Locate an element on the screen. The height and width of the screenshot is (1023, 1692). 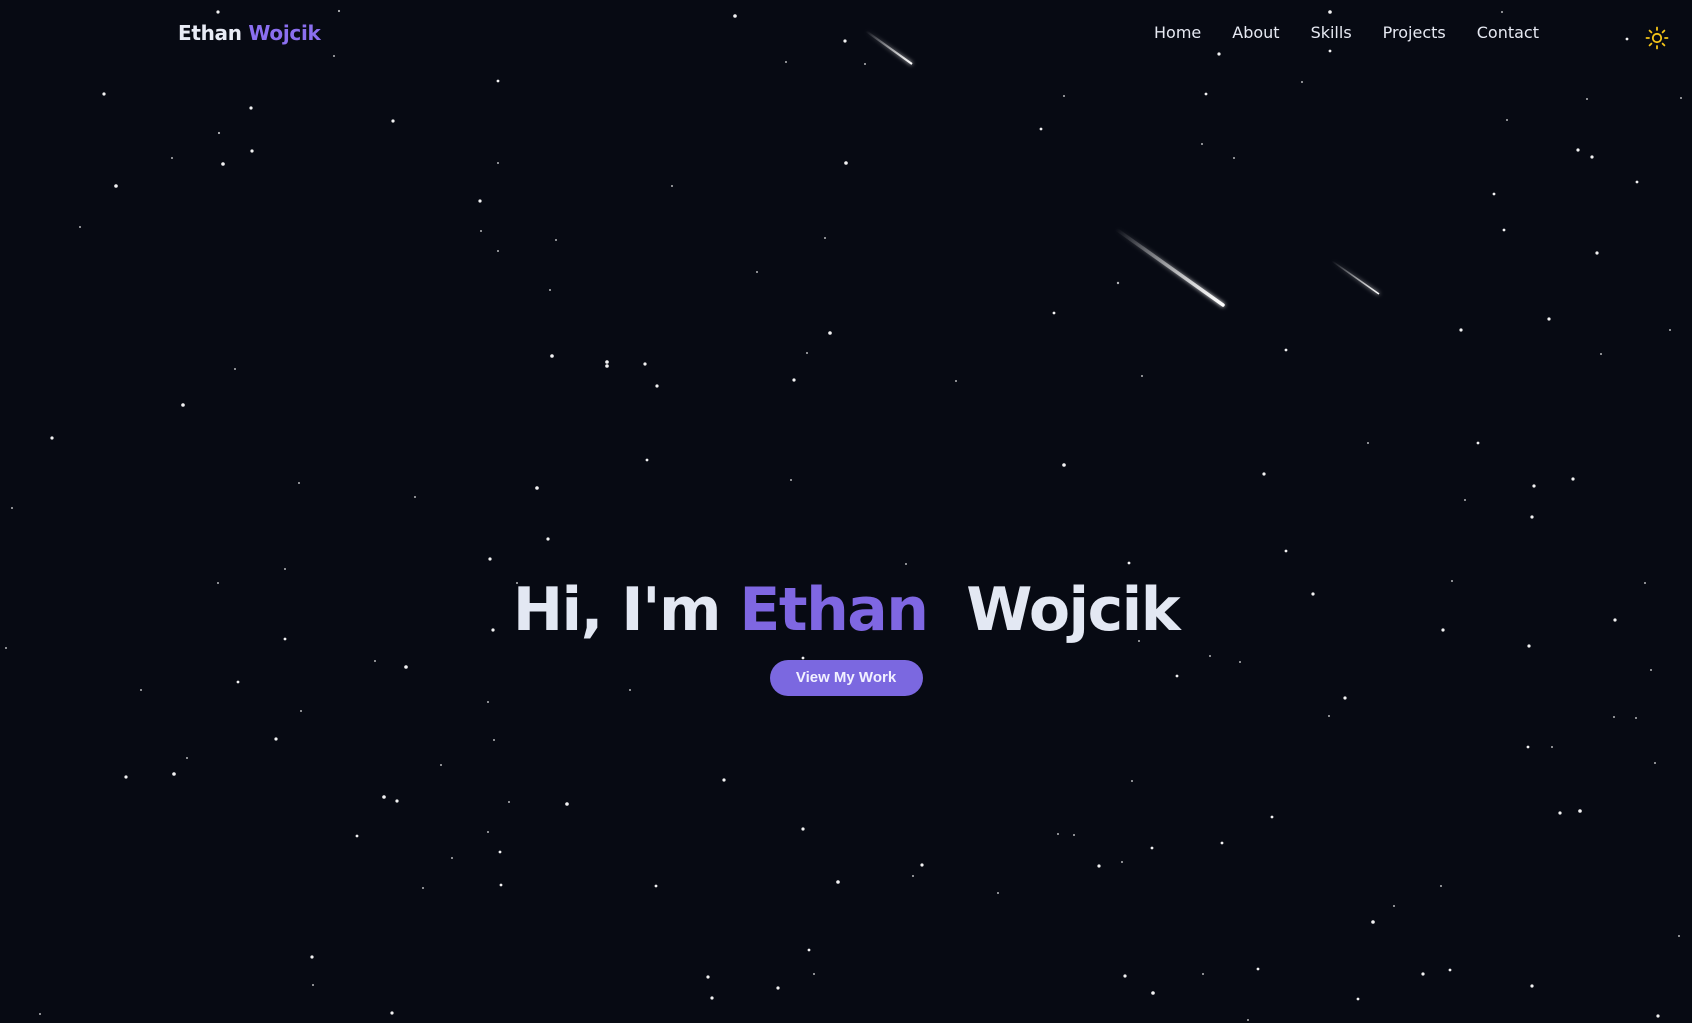
hero-section: Hi, I'm Ethan Wojcik View My Work is located at coordinates (846, 634).